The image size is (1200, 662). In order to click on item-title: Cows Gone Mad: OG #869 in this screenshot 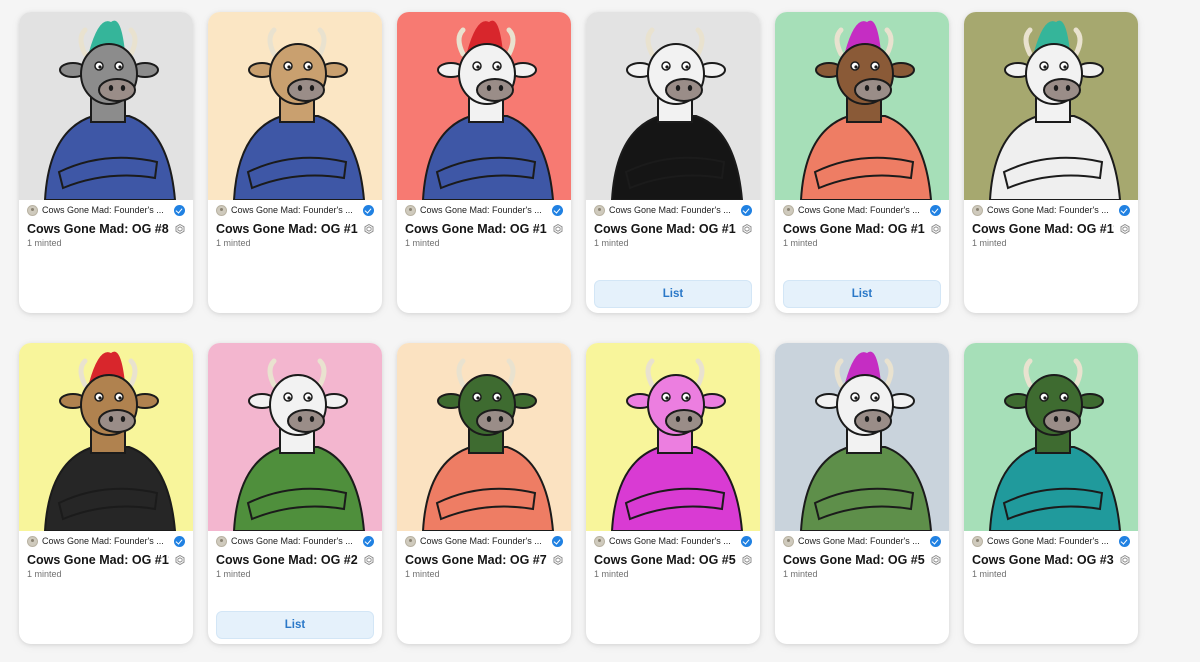, I will do `click(98, 229)`.